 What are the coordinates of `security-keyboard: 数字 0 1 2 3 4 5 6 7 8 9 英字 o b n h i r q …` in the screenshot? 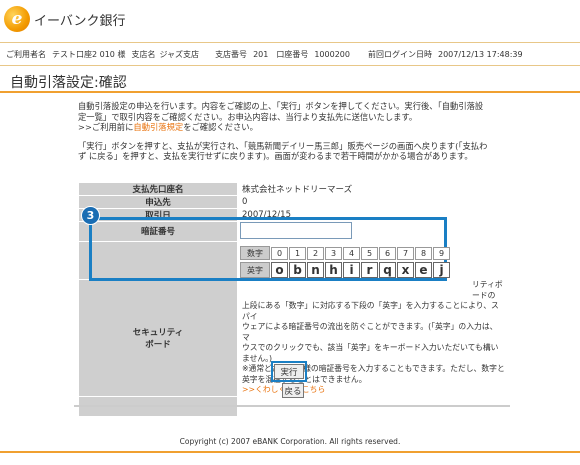 It's located at (345, 262).